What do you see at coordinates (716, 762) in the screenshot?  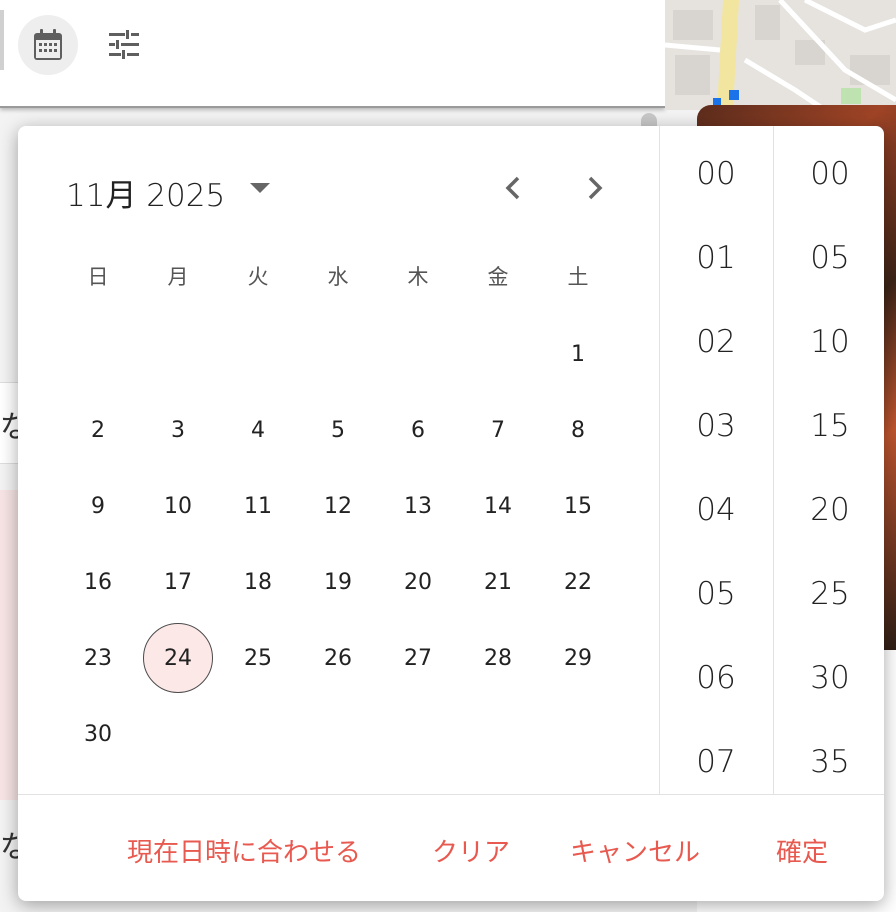 I see `hour-option: 07` at bounding box center [716, 762].